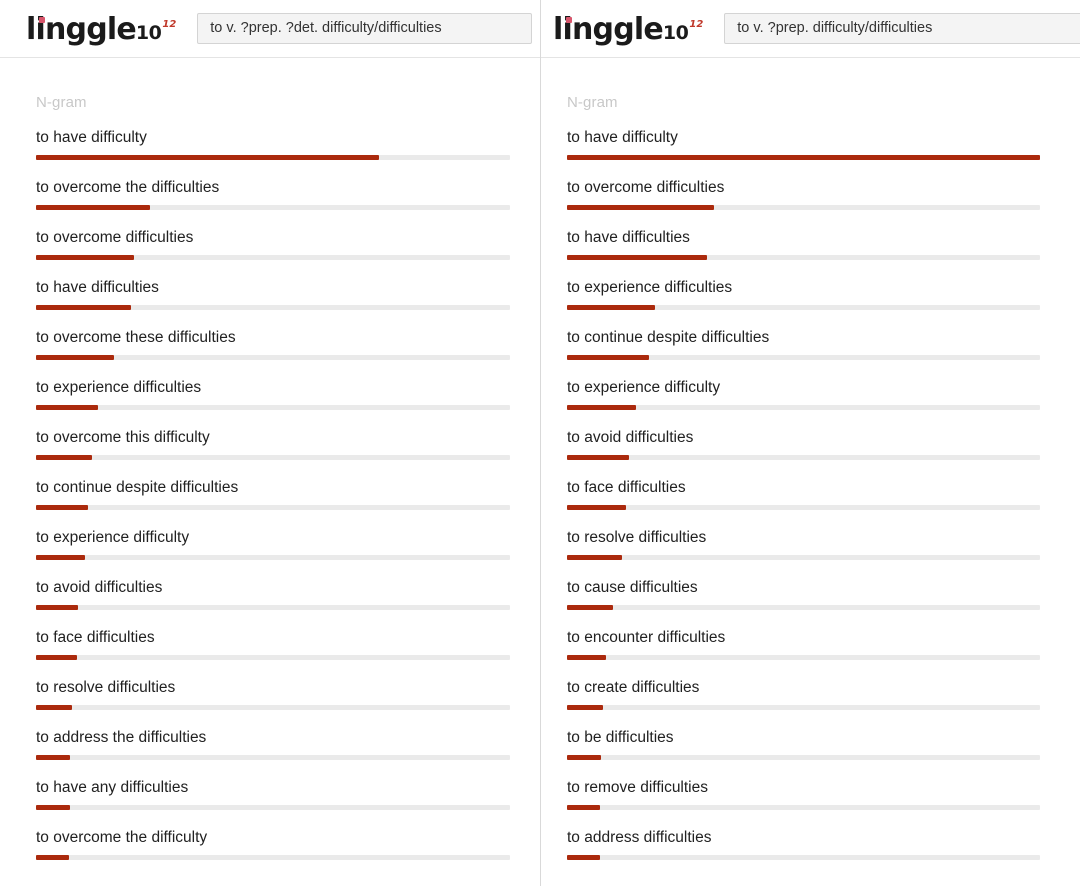 The height and width of the screenshot is (886, 1080). I want to click on ngram-row: to overcome this difficulty, so click(270, 452).